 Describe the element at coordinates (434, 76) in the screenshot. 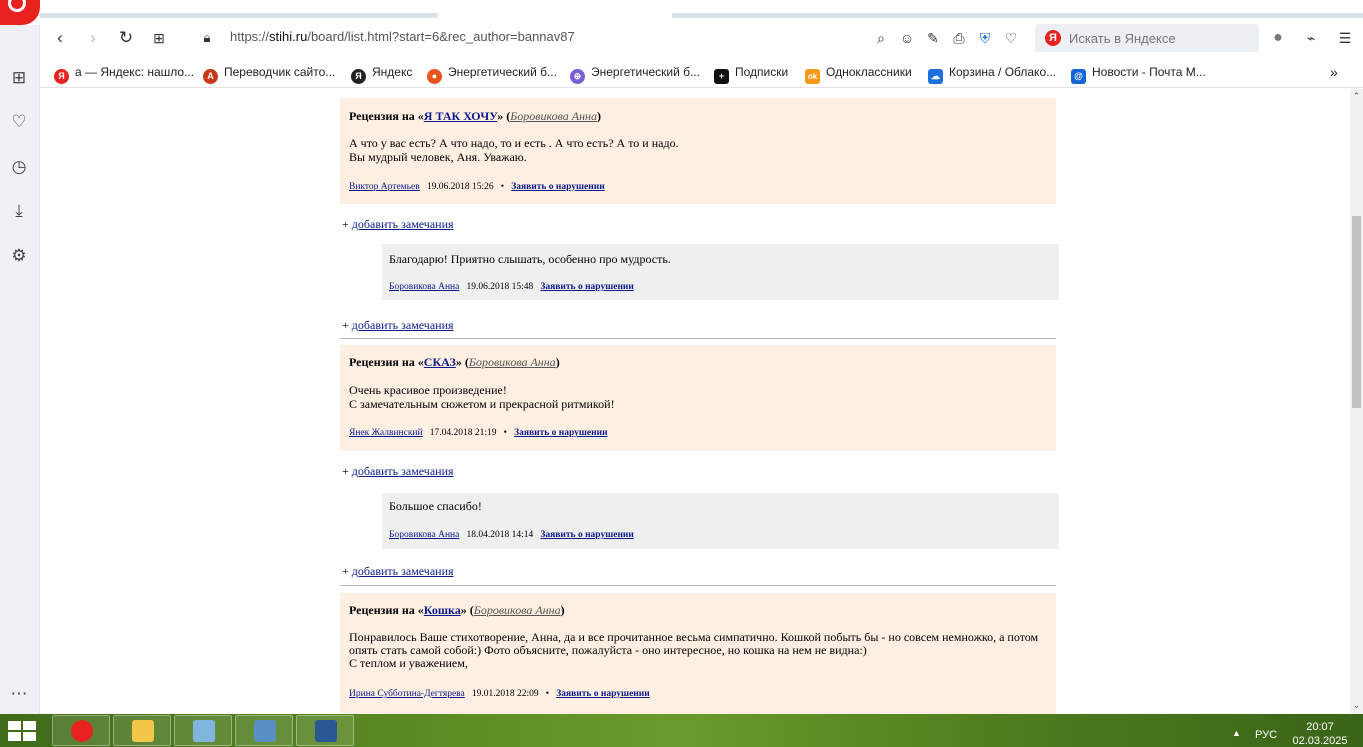

I see `location-icon: ●` at that location.